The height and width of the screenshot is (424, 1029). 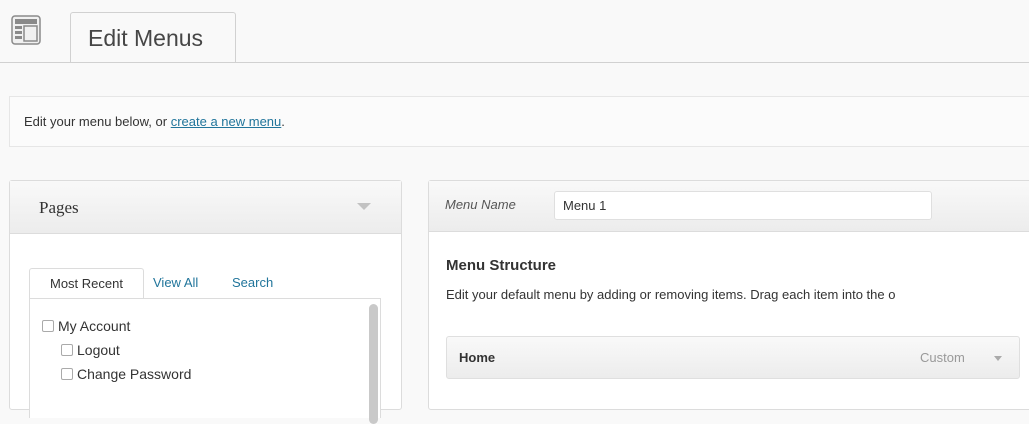 What do you see at coordinates (477, 357) in the screenshot?
I see `menu-item-title: Home` at bounding box center [477, 357].